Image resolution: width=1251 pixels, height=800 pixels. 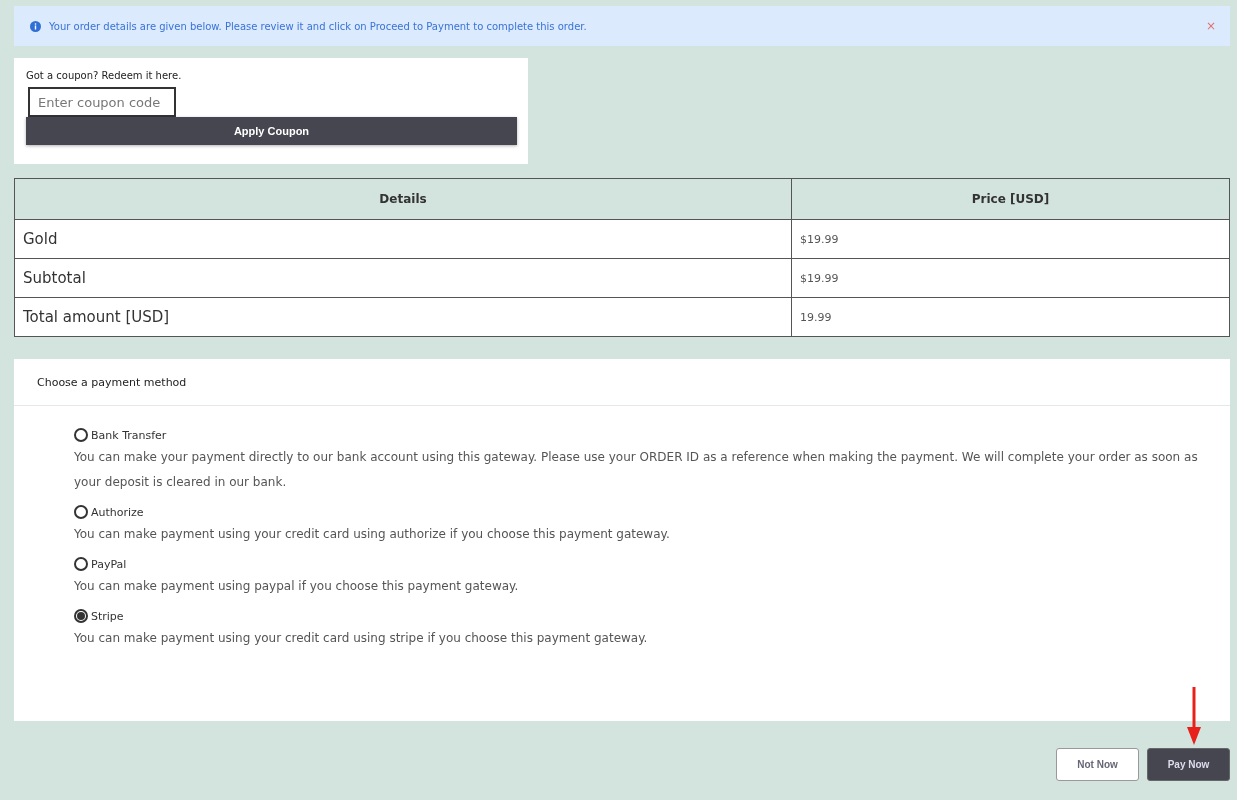 What do you see at coordinates (271, 131) in the screenshot?
I see `apply-coupon-button: Apply Coupon` at bounding box center [271, 131].